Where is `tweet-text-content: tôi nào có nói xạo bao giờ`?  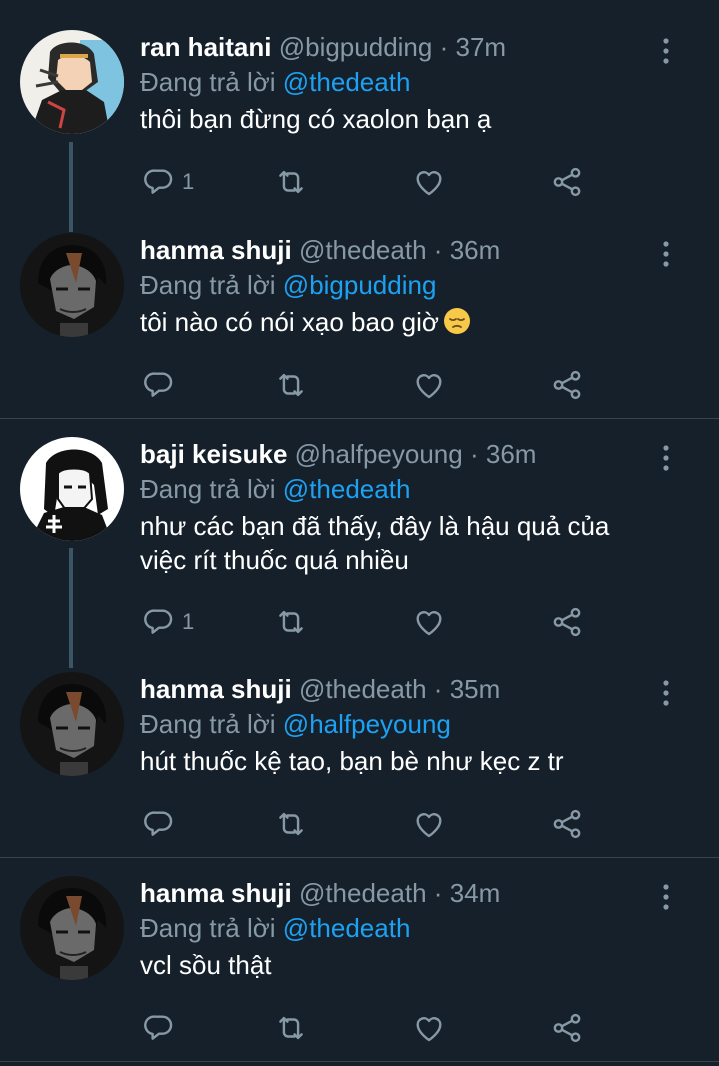 tweet-text-content: tôi nào có nói xạo bao giờ is located at coordinates (289, 322).